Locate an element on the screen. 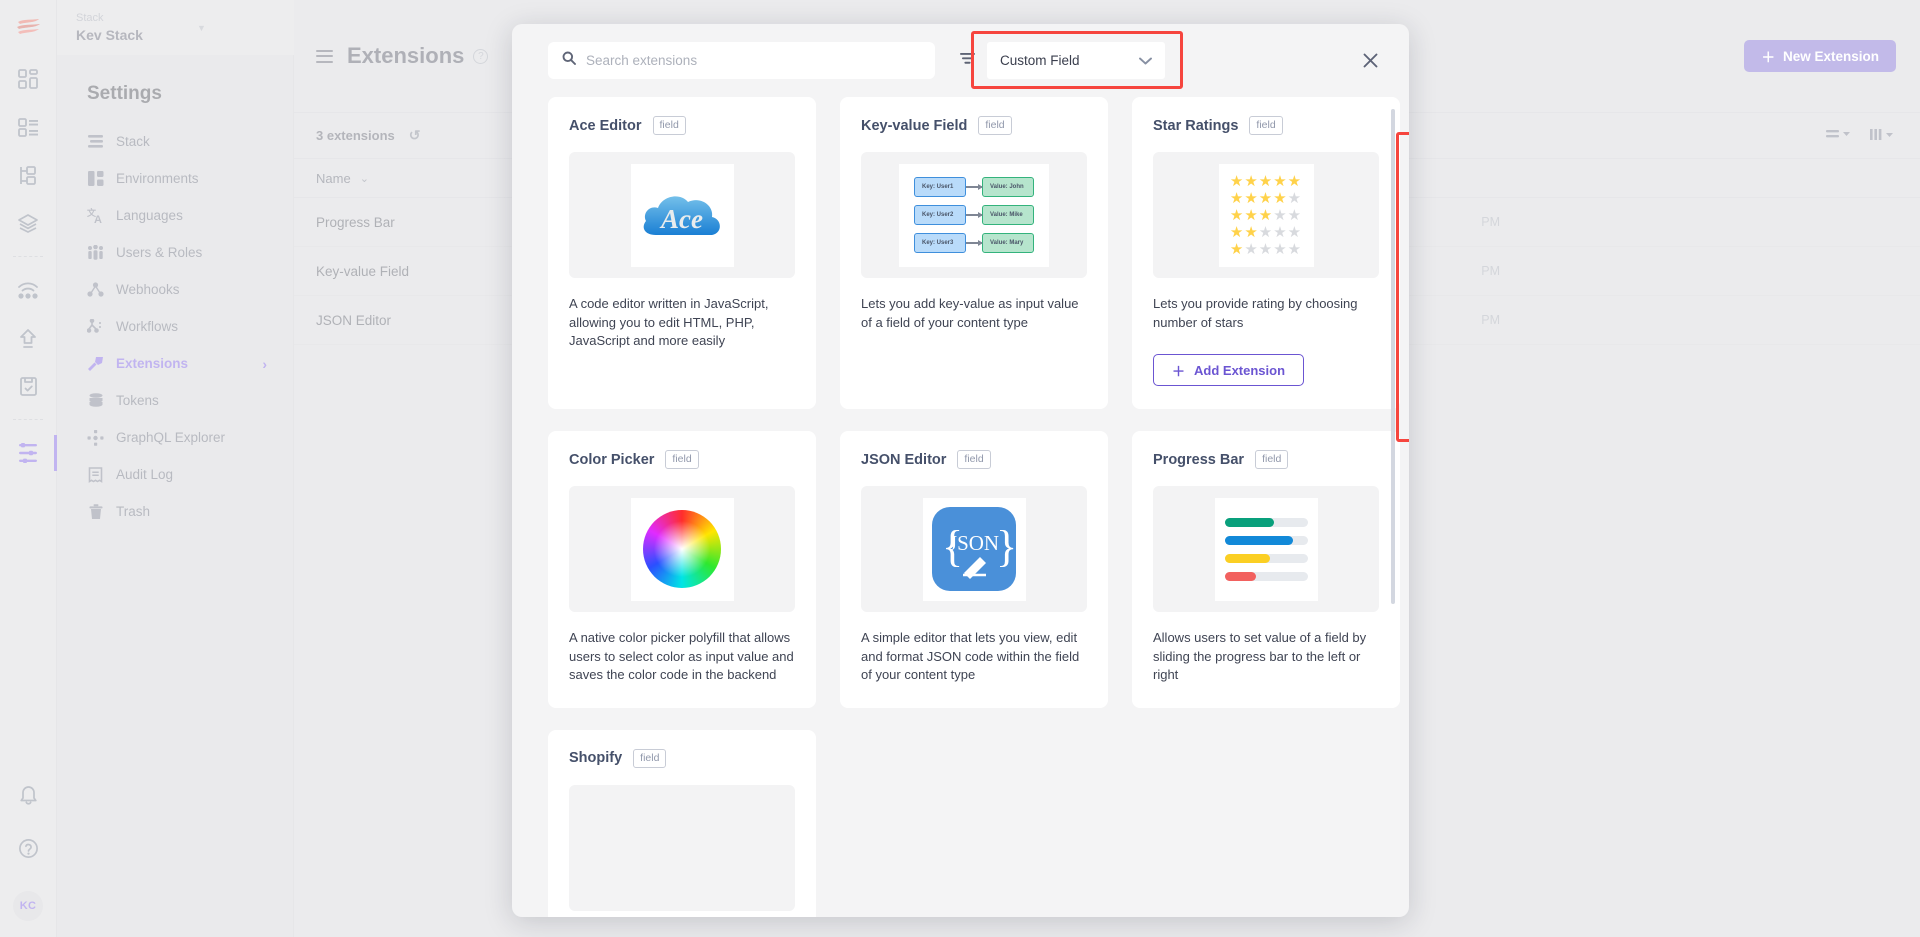  card-title: Star Ratings is located at coordinates (1196, 125).